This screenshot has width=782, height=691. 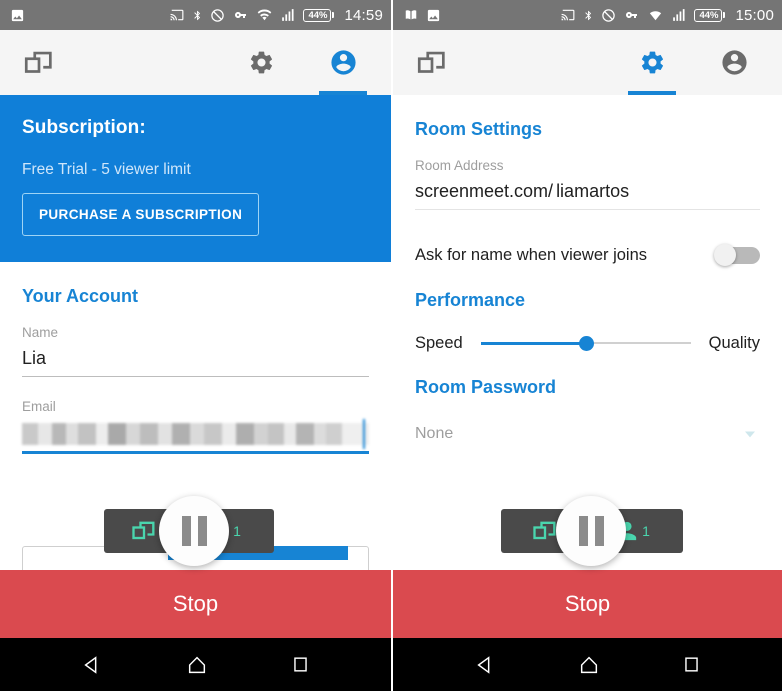 I want to click on clock: 14:59, so click(x=363, y=15).